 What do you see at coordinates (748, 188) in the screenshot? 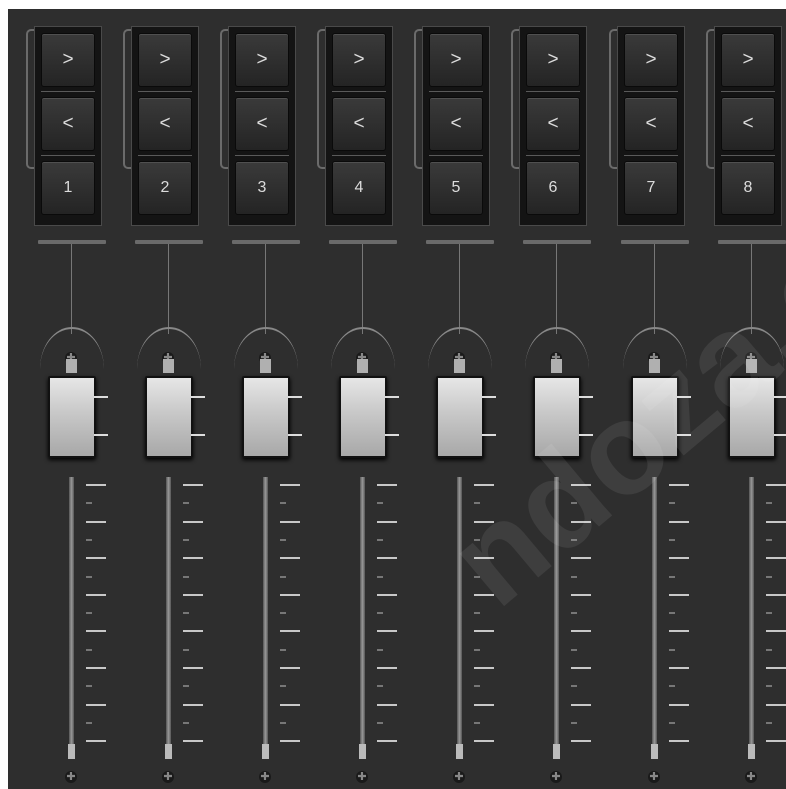
I see `channel-select-button: 8` at bounding box center [748, 188].